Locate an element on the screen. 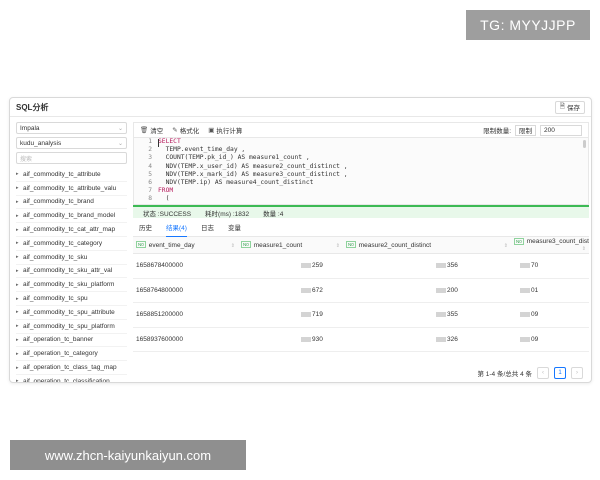 The height and width of the screenshot is (480, 600). sidebar-table-item: ▸ aif_commodity_tc_brand_model is located at coordinates (71, 216).